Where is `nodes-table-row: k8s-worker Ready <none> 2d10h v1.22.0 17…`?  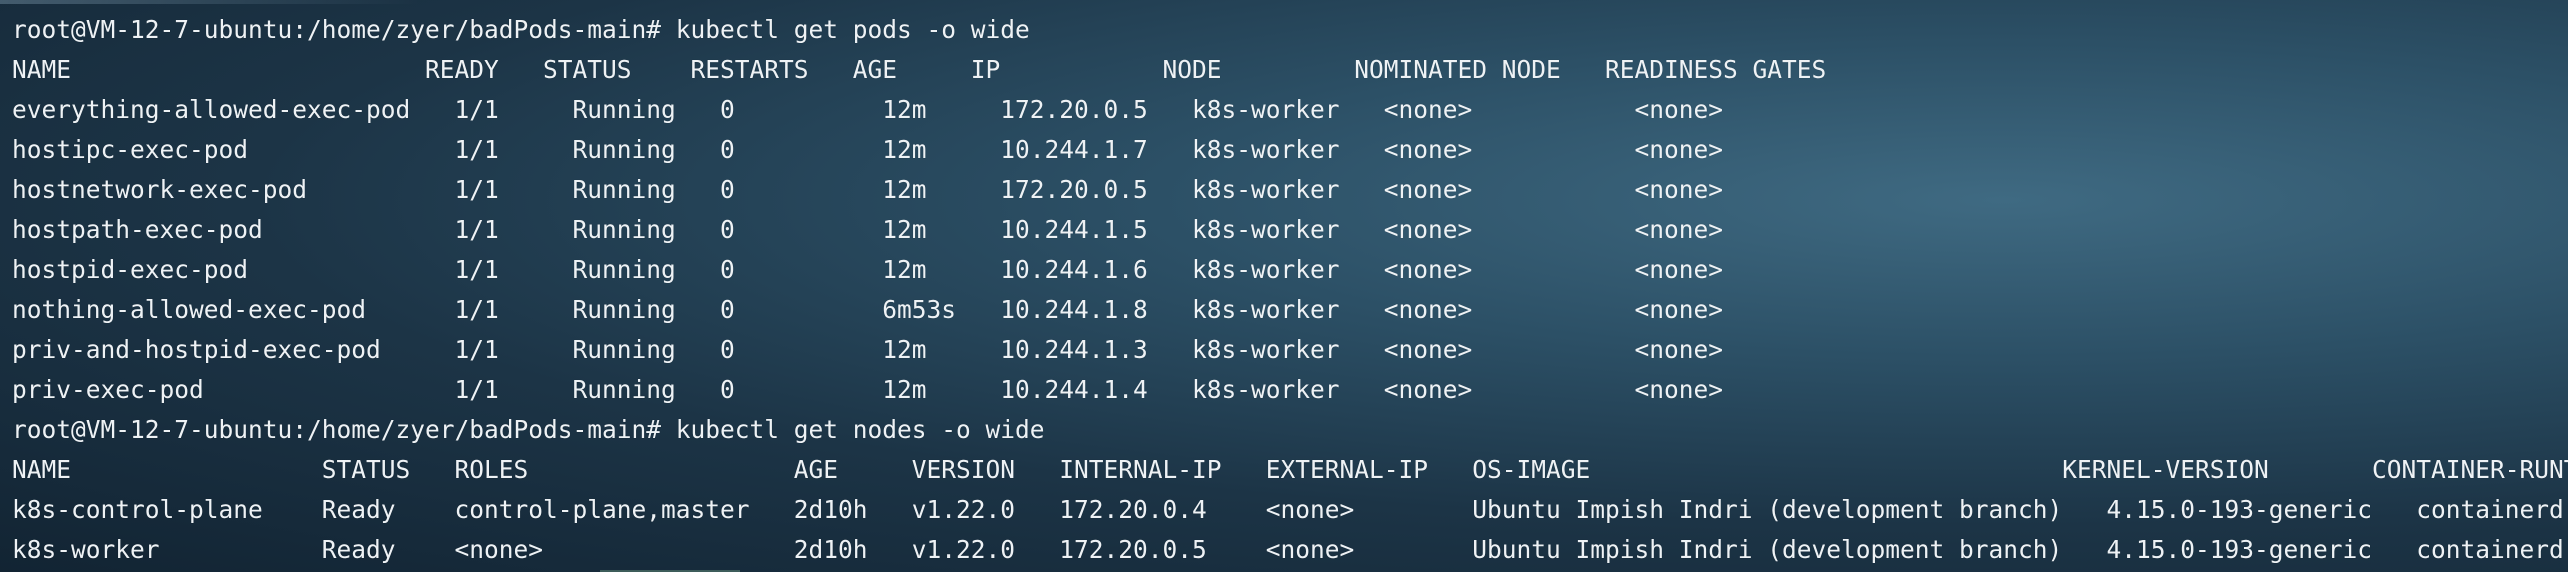
nodes-table-row: k8s-worker Ready <none> 2d10h v1.22.0 17… is located at coordinates (1290, 549).